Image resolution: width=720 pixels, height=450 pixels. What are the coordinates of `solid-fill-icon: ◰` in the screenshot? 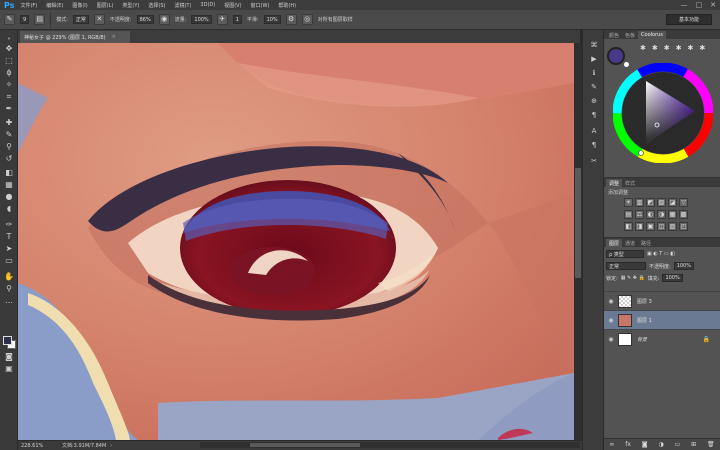 It's located at (683, 226).